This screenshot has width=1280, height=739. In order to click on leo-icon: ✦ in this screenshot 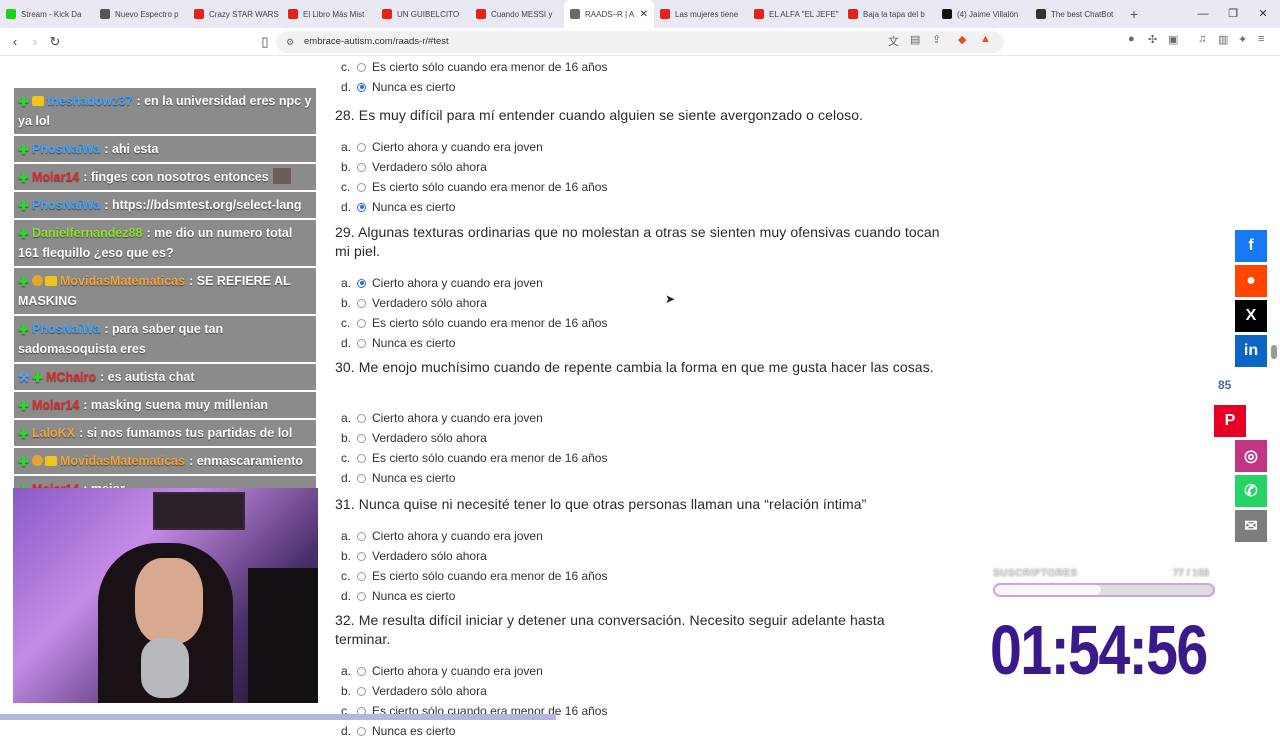, I will do `click(1242, 39)`.